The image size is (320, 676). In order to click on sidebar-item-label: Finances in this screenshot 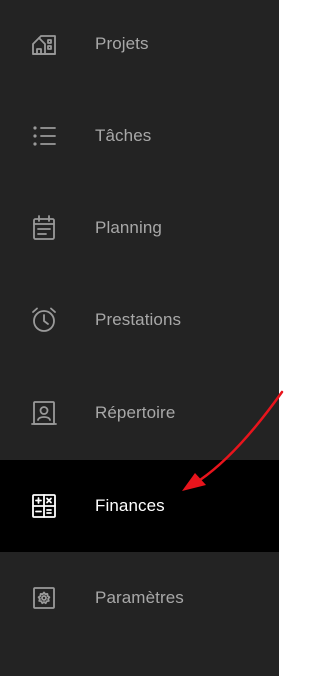, I will do `click(130, 505)`.